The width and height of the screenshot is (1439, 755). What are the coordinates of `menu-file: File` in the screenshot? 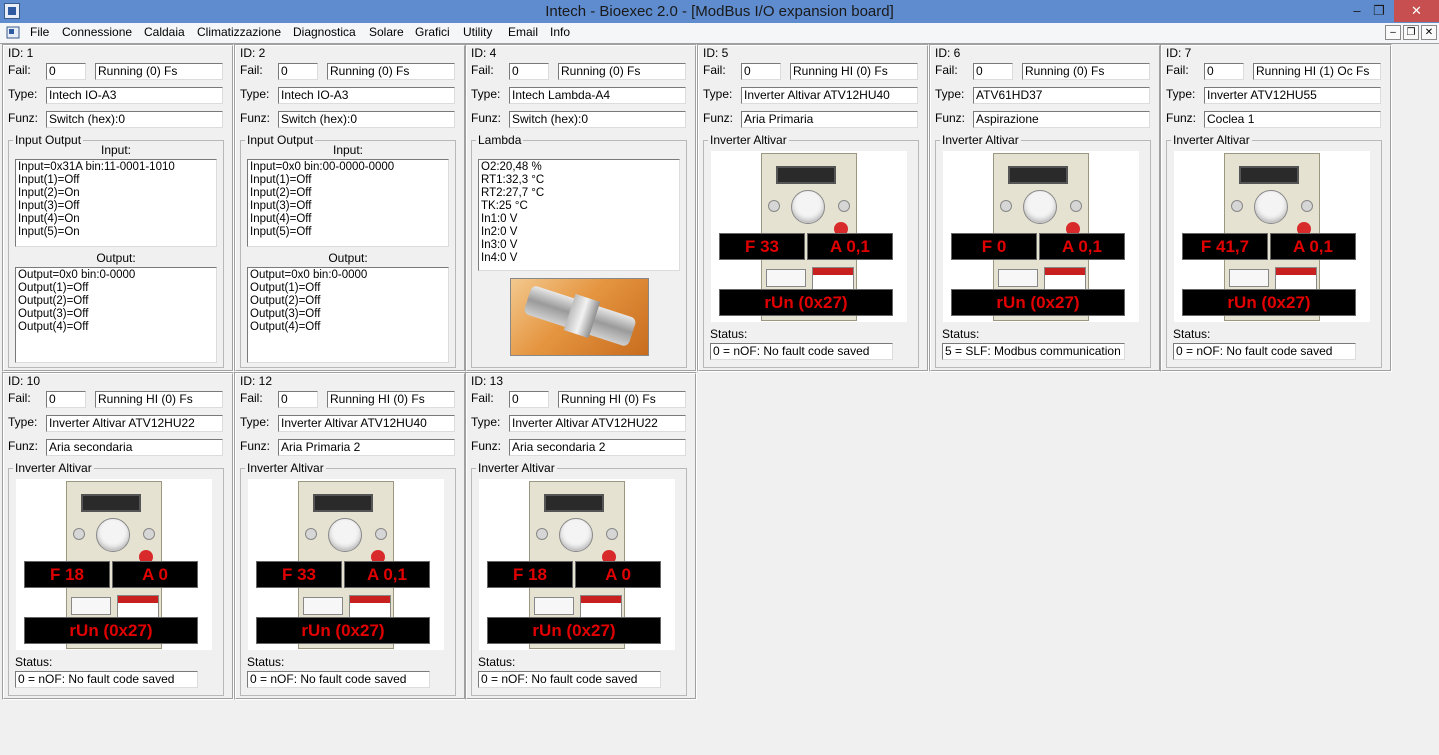 It's located at (39, 32).